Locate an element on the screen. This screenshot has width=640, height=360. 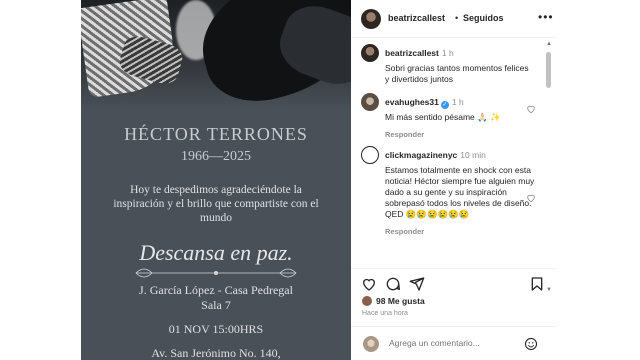
comment-input is located at coordinates (444, 343).